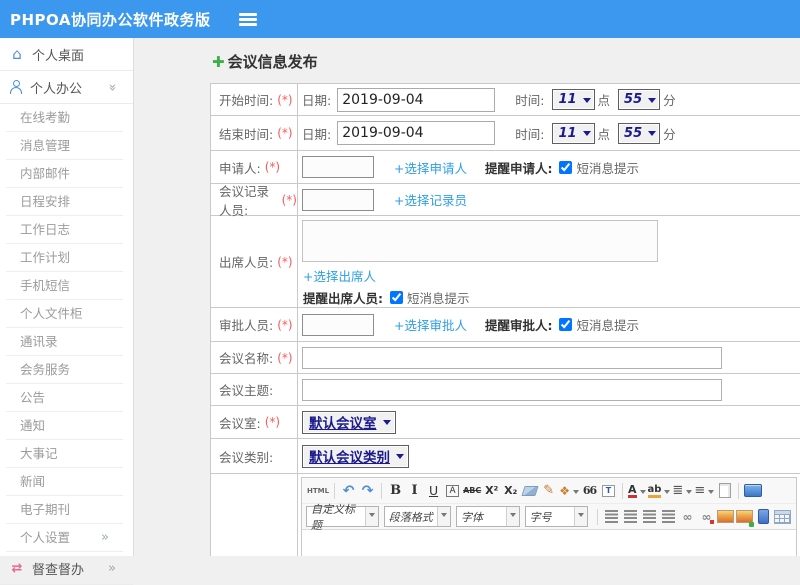 This screenshot has height=585, width=800. Describe the element at coordinates (566, 167) in the screenshot. I see `remind-applicant-checkbox` at that location.